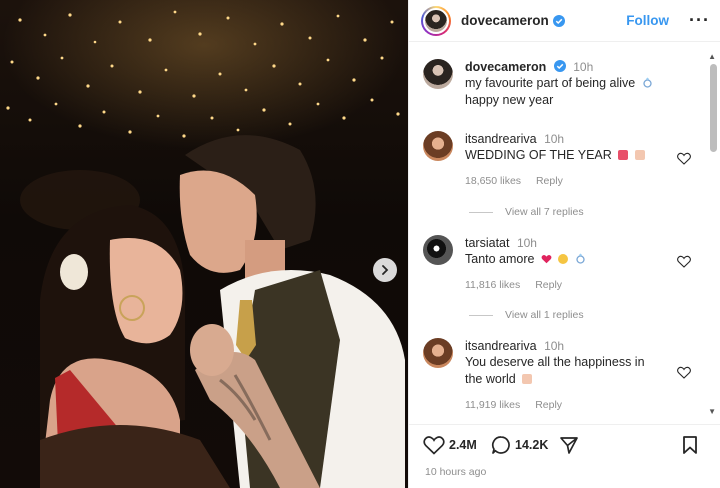  I want to click on sparkles-emoji-icon, so click(563, 259).